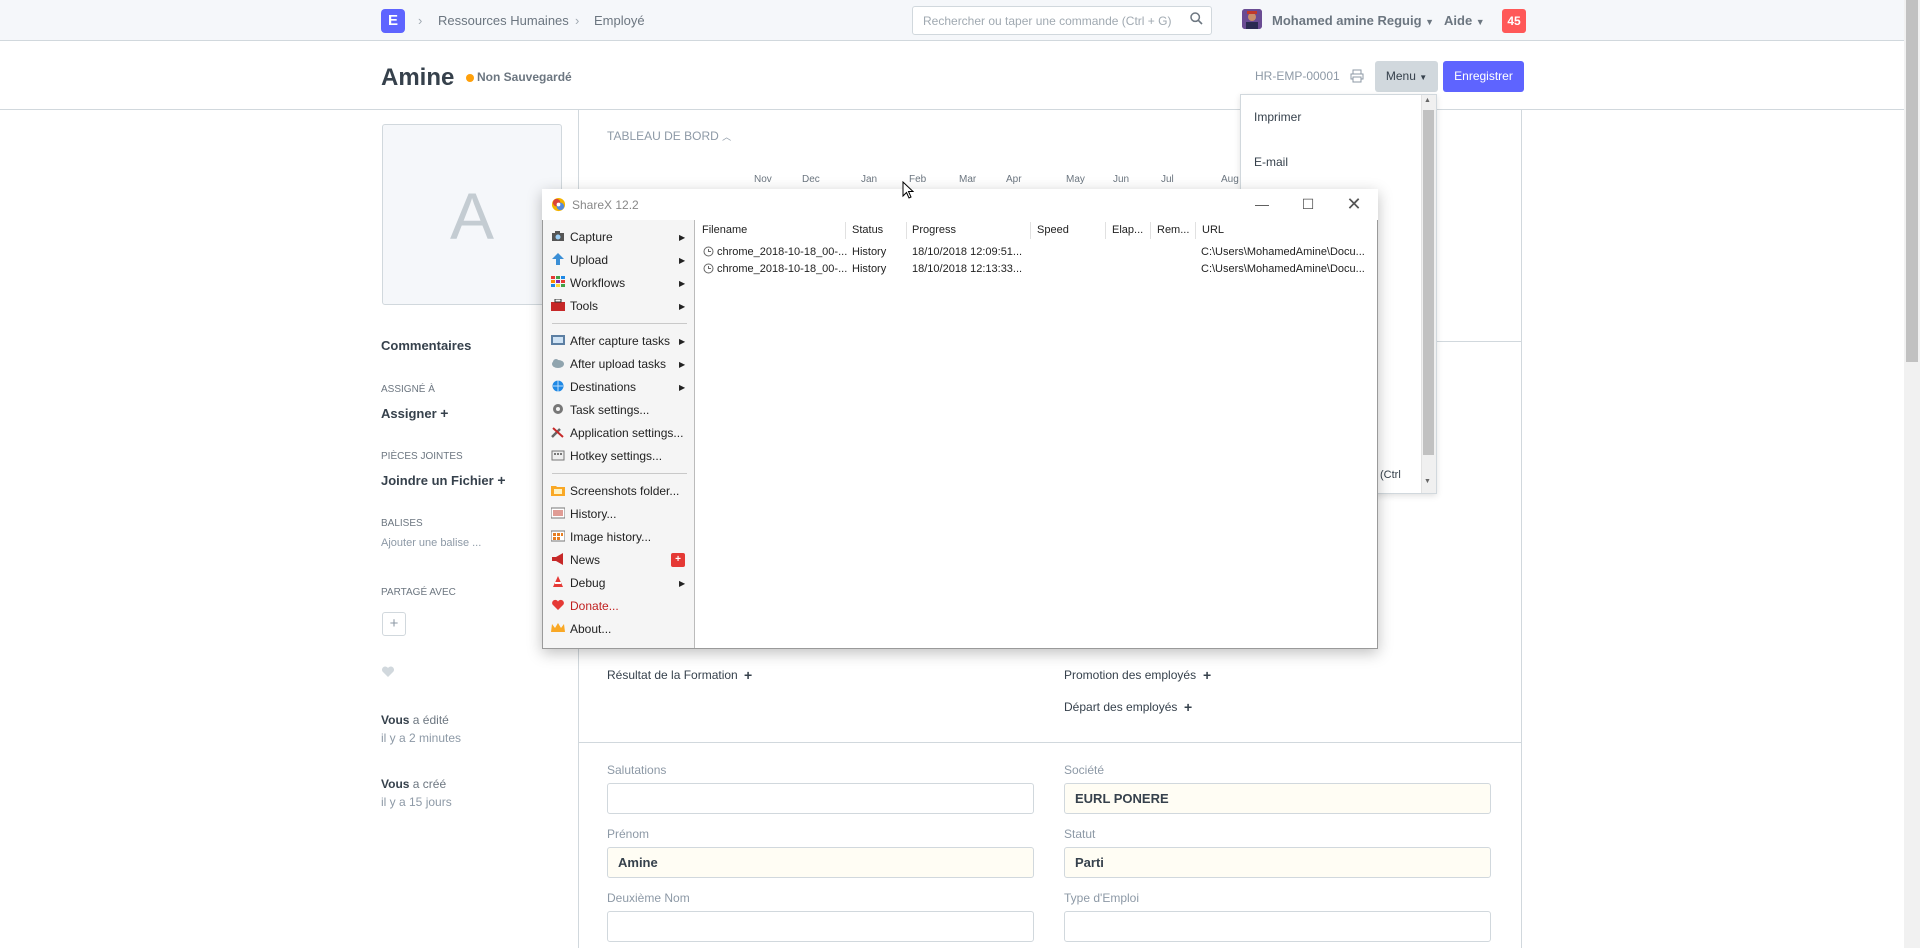  Describe the element at coordinates (727, 137) in the screenshot. I see `chevron-up-icon: ︿` at that location.